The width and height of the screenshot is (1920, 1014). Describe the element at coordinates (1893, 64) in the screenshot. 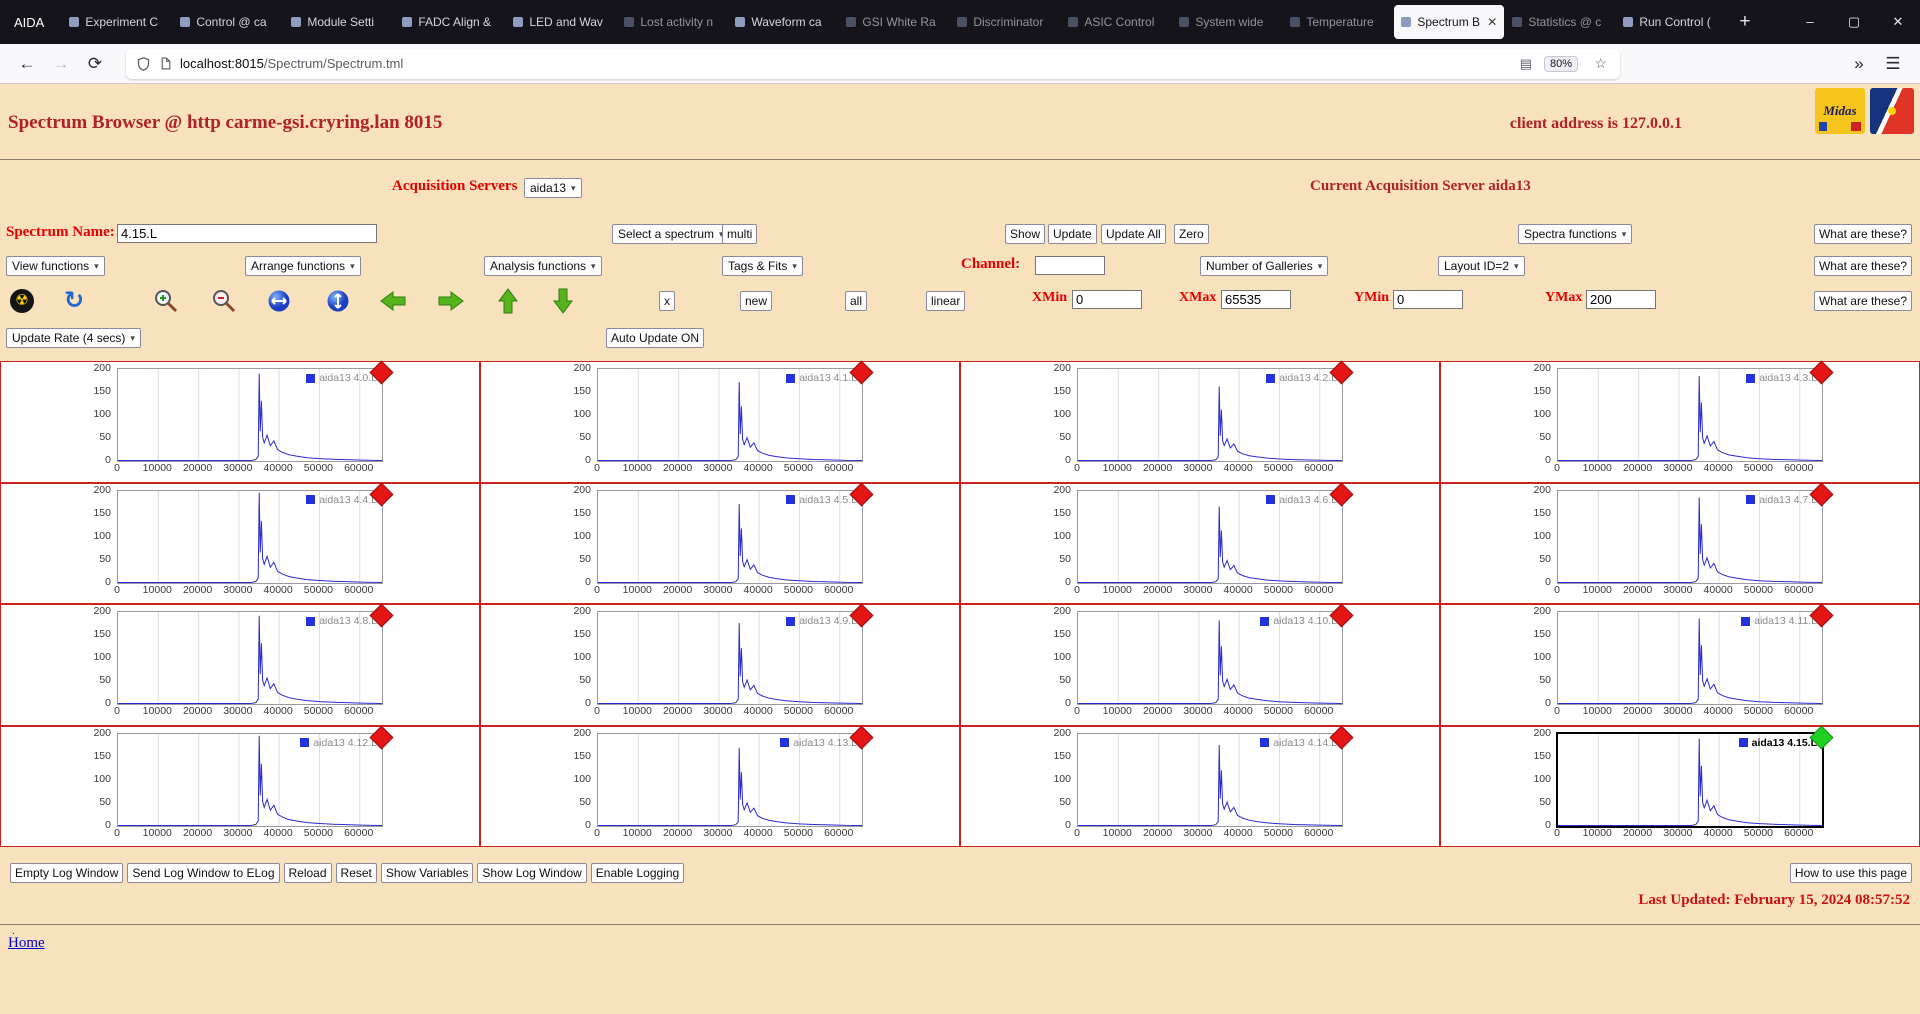

I see `hamburger-menu-icon: ☰` at that location.